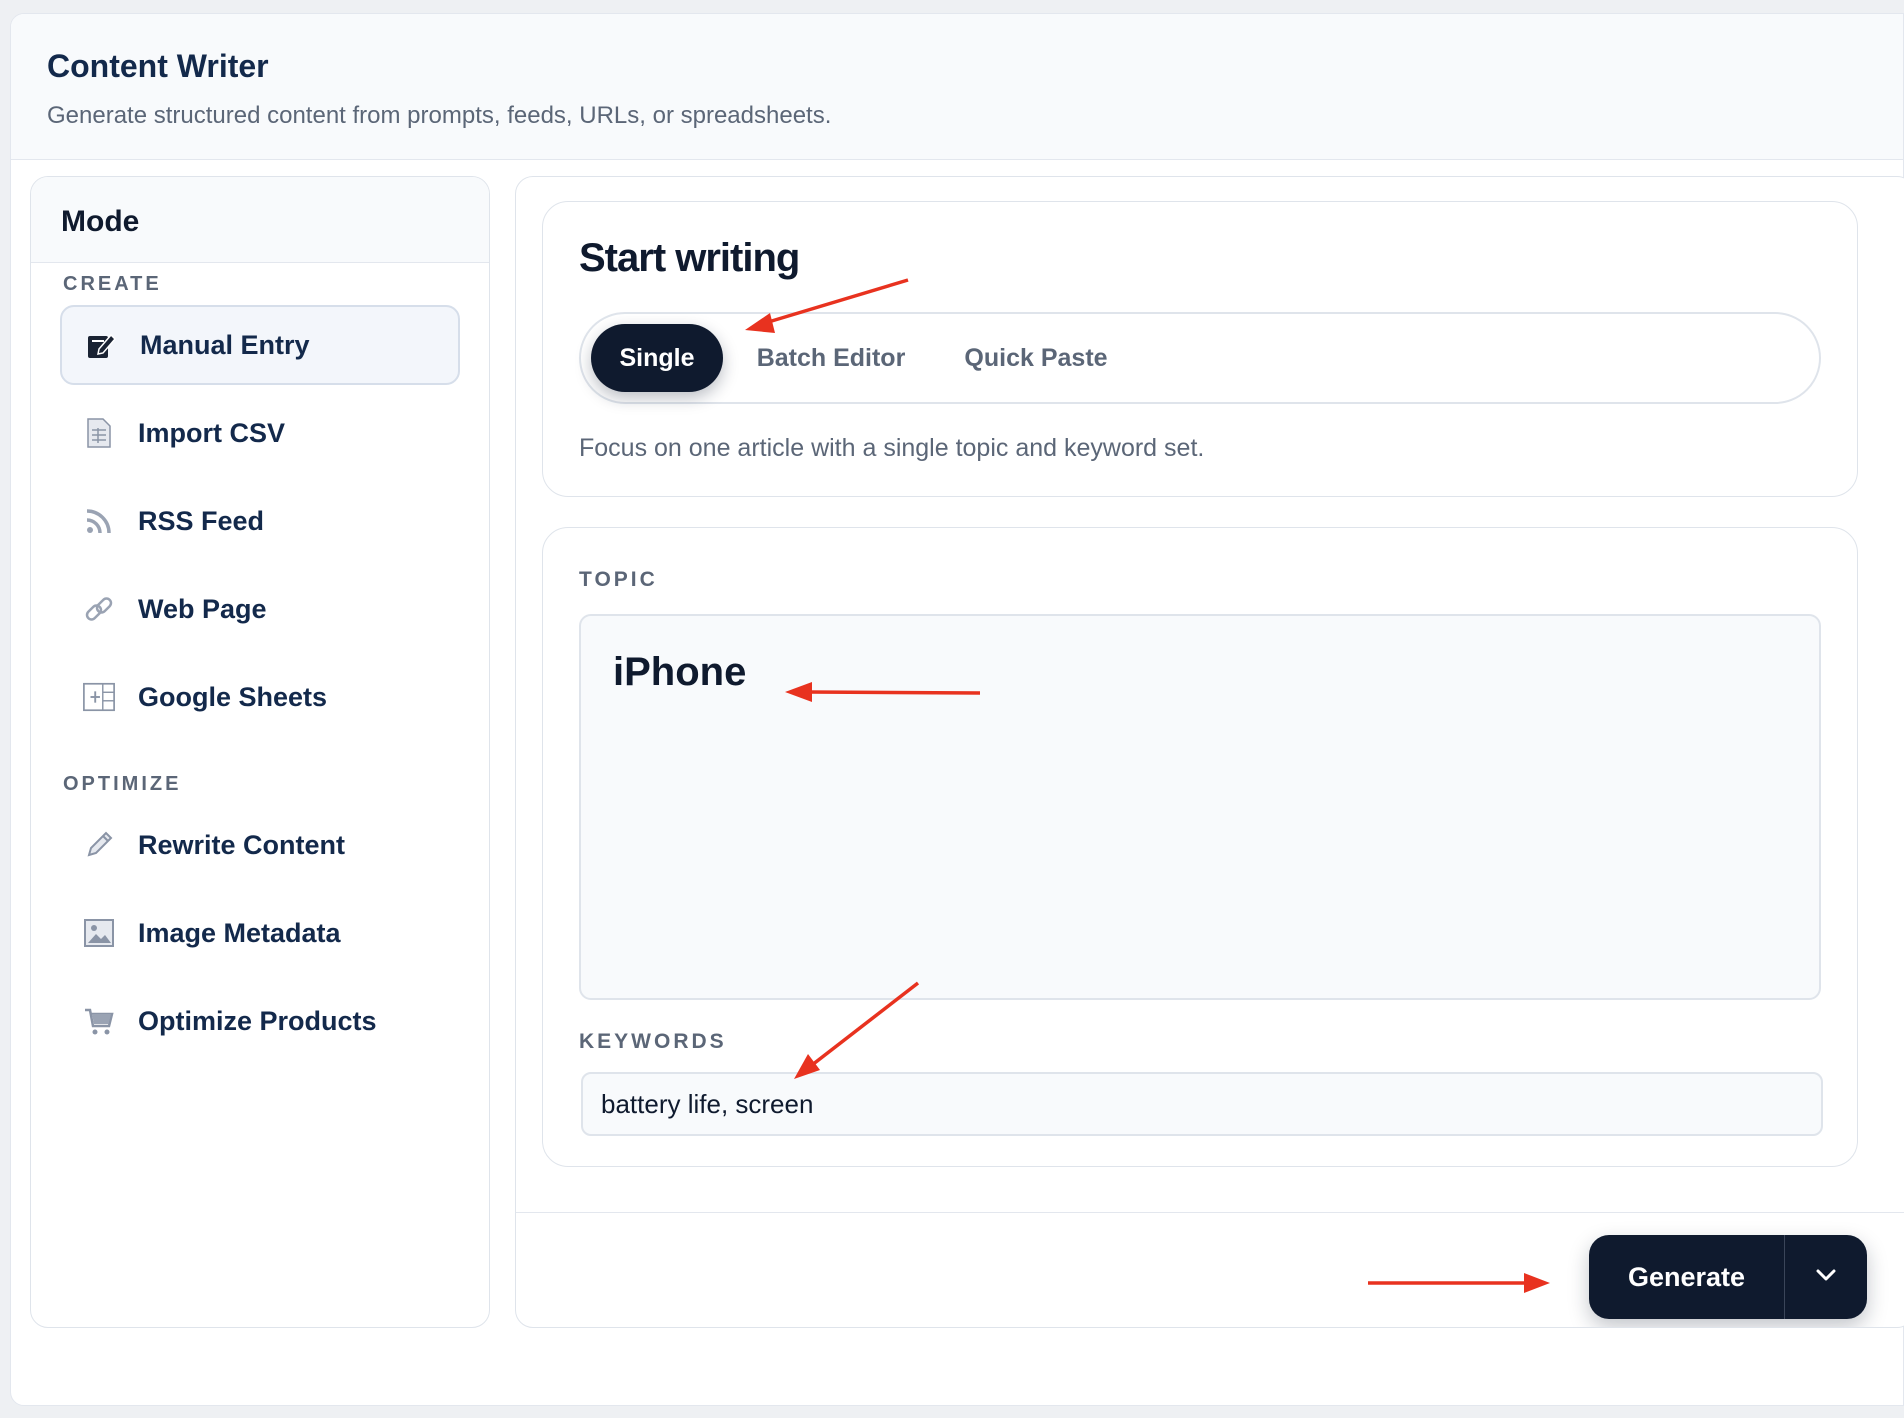 This screenshot has height=1418, width=1904. Describe the element at coordinates (689, 258) in the screenshot. I see `start-writing-title: Start writing` at that location.